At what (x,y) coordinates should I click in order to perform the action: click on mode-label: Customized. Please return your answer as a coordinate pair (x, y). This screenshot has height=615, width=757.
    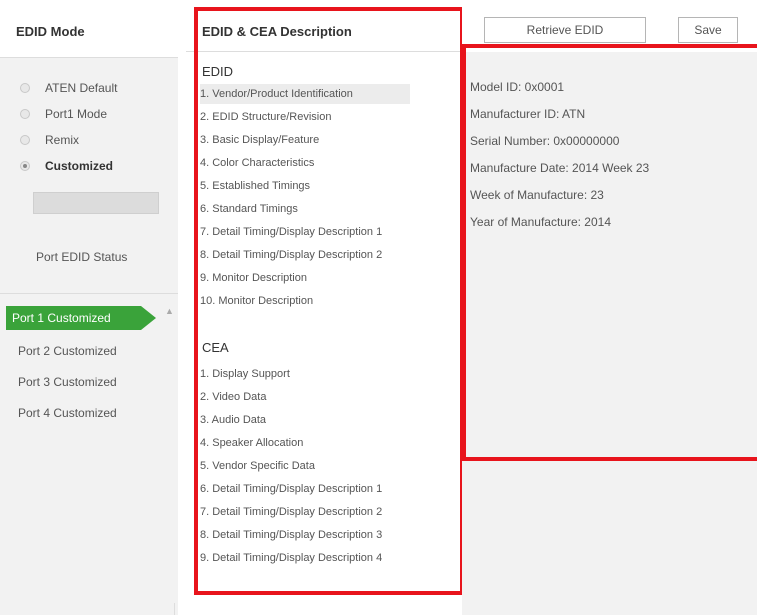
    Looking at the image, I should click on (79, 166).